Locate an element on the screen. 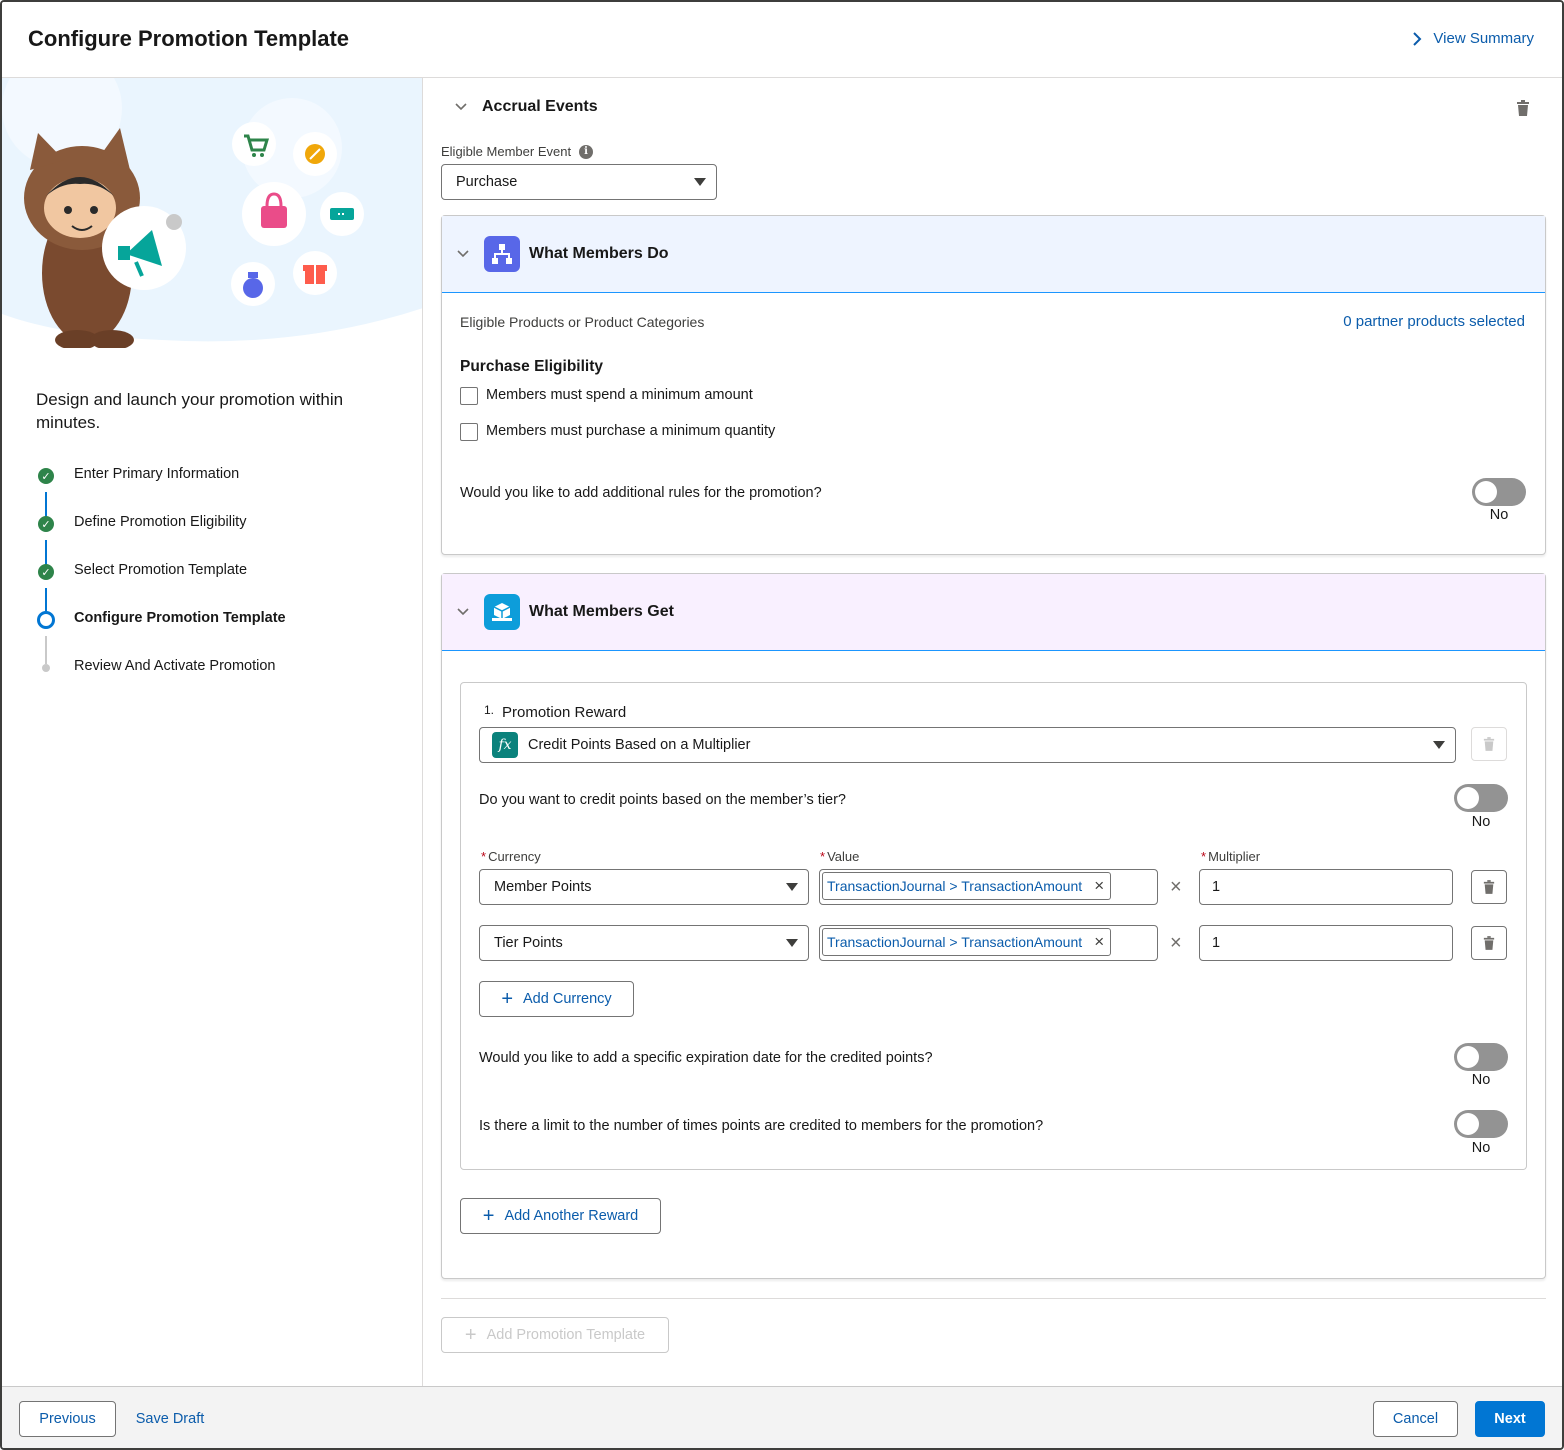 The image size is (1564, 1450). tier-toggle-label: No is located at coordinates (1481, 822).